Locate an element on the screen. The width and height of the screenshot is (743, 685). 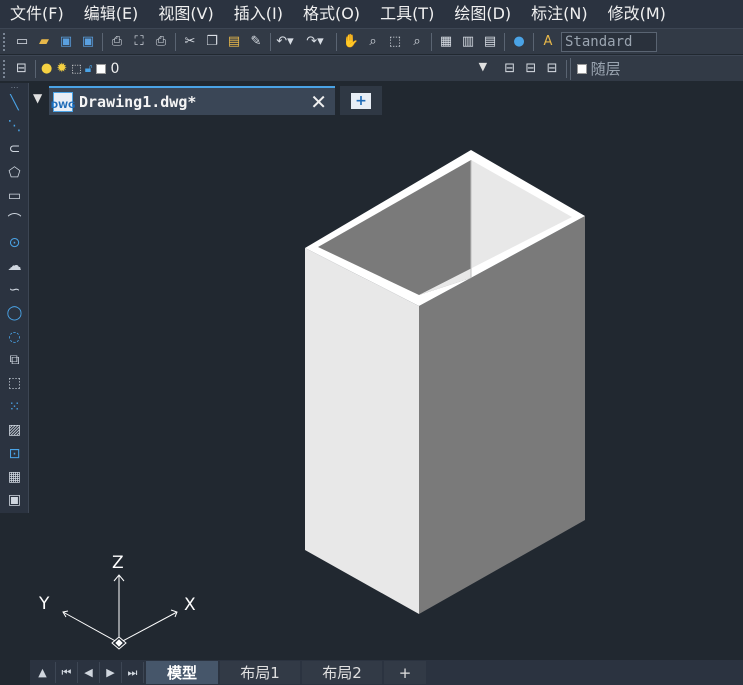
arc-icon: ⌒ is located at coordinates (14, 219).